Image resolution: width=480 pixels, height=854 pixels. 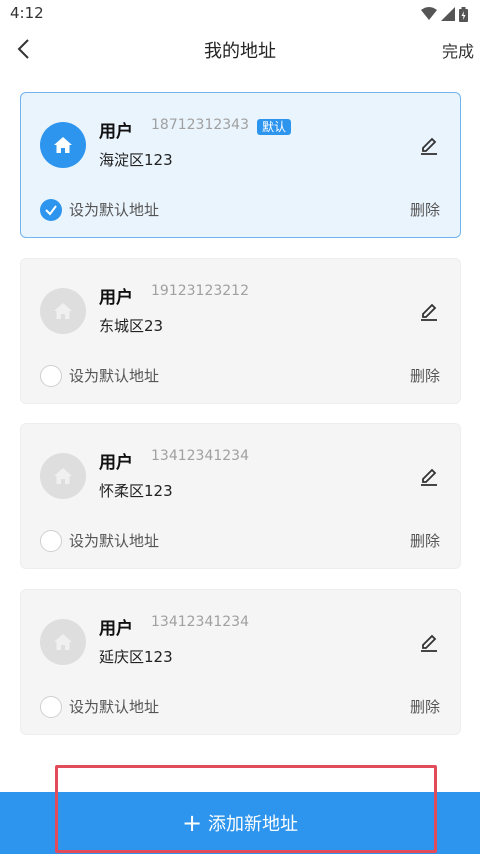 I want to click on check-icon, so click(x=51, y=210).